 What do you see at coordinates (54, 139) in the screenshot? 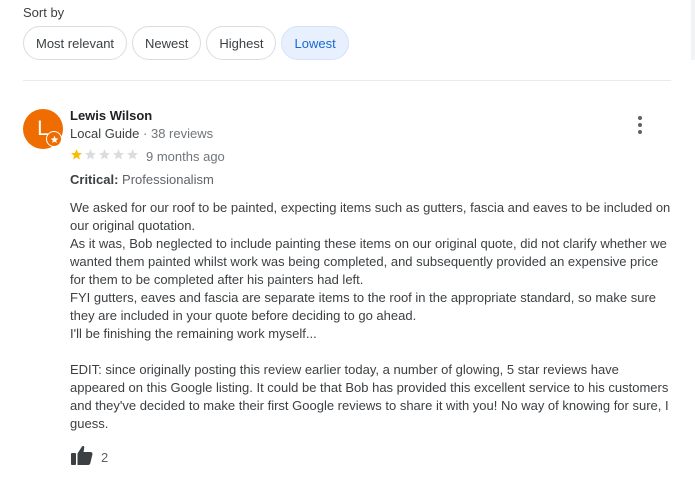
I see `local-guide-star-icon` at bounding box center [54, 139].